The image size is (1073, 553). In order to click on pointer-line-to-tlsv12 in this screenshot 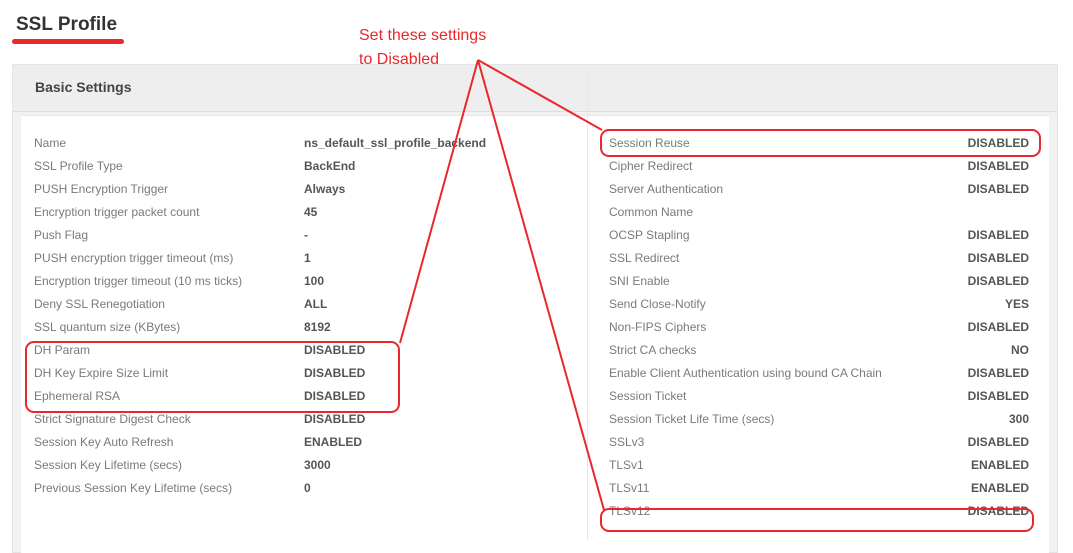, I will do `click(541, 285)`.